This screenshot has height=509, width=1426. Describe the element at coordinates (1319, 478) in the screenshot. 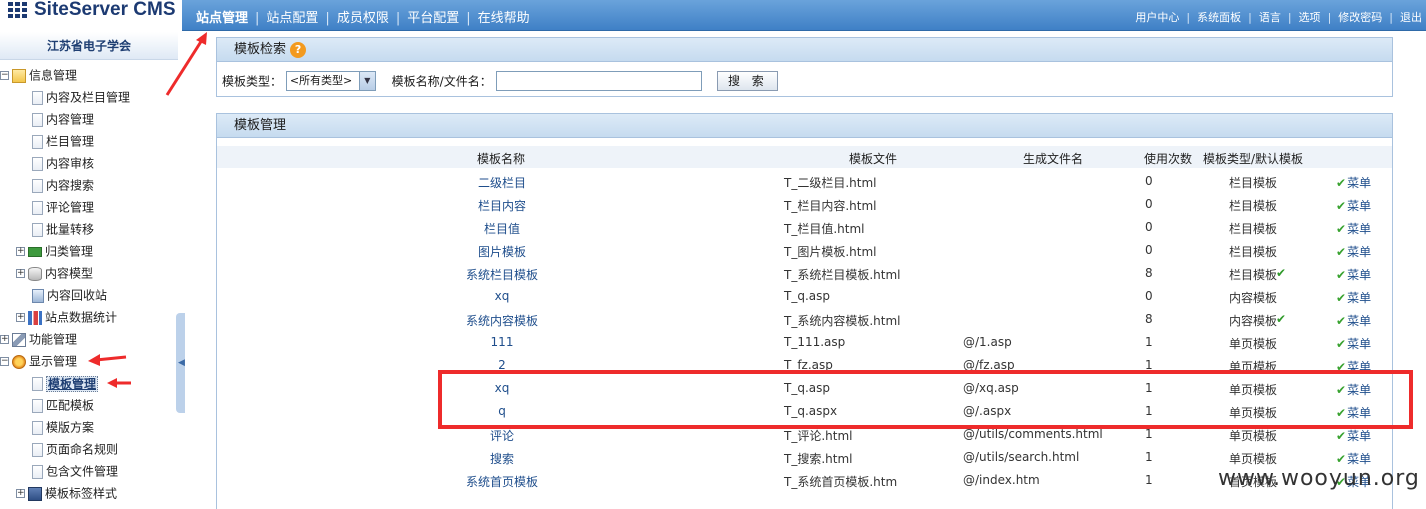

I see `watermark: www.wooyun.org` at that location.